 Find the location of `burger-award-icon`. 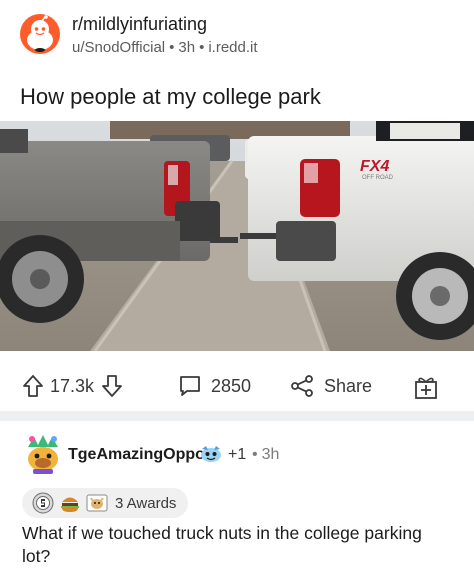

burger-award-icon is located at coordinates (70, 503).